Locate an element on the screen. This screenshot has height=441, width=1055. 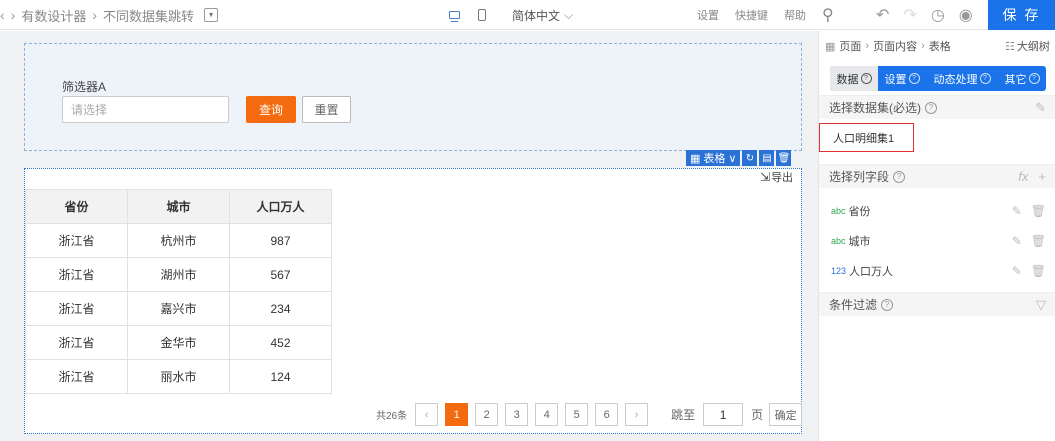
field-item: abc 省份 ✎ 🗑 is located at coordinates (938, 211).